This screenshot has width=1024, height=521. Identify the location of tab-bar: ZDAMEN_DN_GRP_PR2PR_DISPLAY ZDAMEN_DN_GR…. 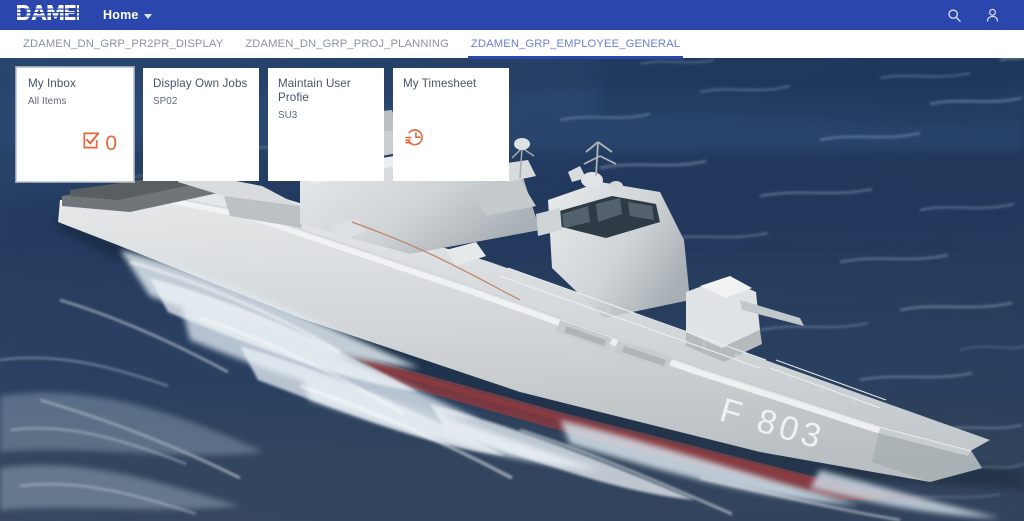
(512, 44).